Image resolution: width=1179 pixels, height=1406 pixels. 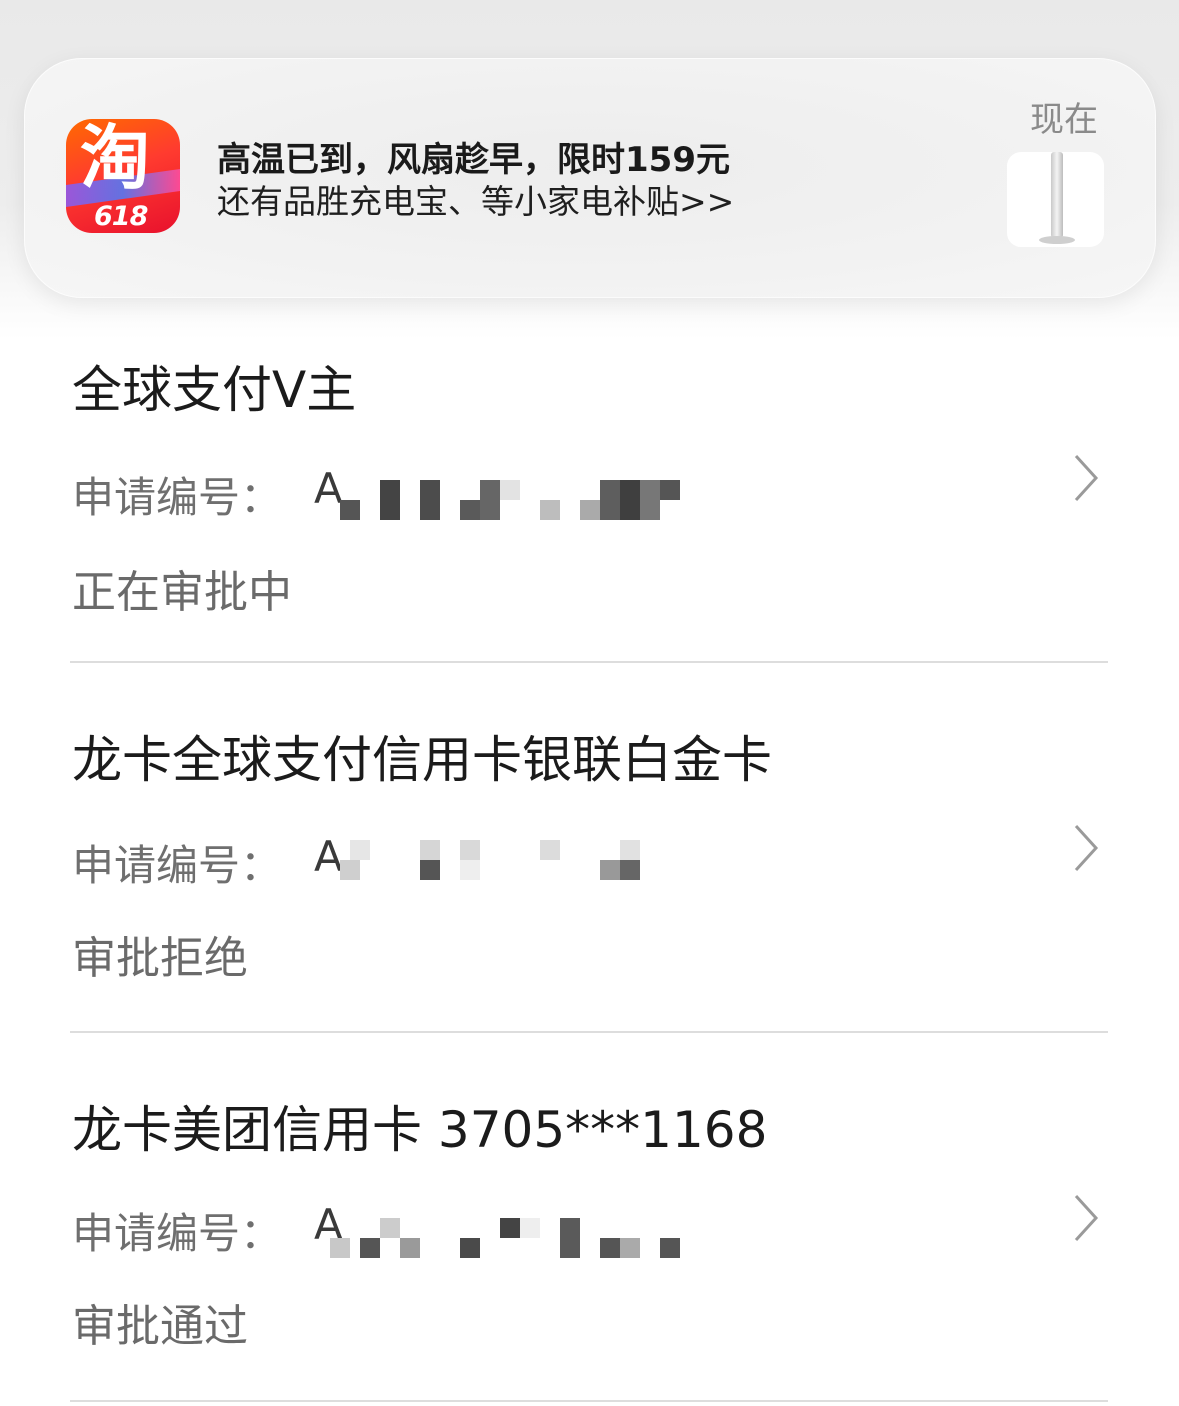 What do you see at coordinates (160, 1326) in the screenshot?
I see `approval-status: 审批通过` at bounding box center [160, 1326].